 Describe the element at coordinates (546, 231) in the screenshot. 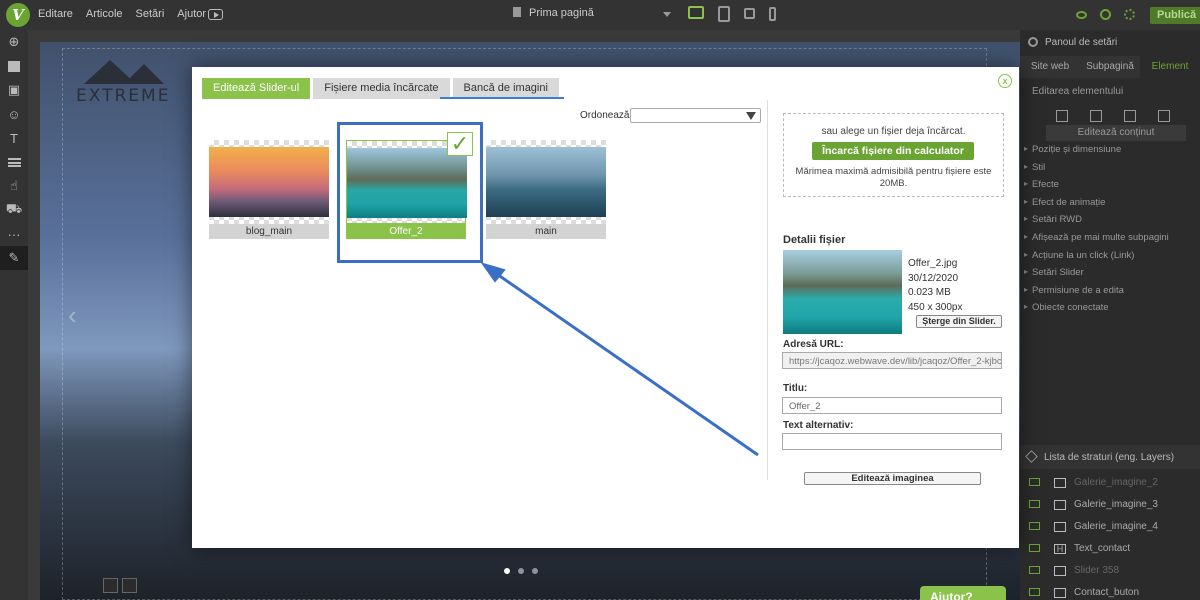

I see `thumb-label: main` at that location.